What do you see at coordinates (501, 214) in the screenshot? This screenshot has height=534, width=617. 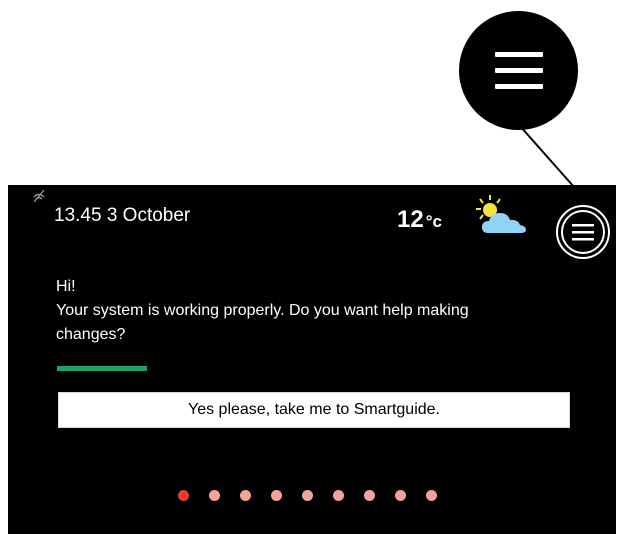 I see `partly-sunny-icon` at bounding box center [501, 214].